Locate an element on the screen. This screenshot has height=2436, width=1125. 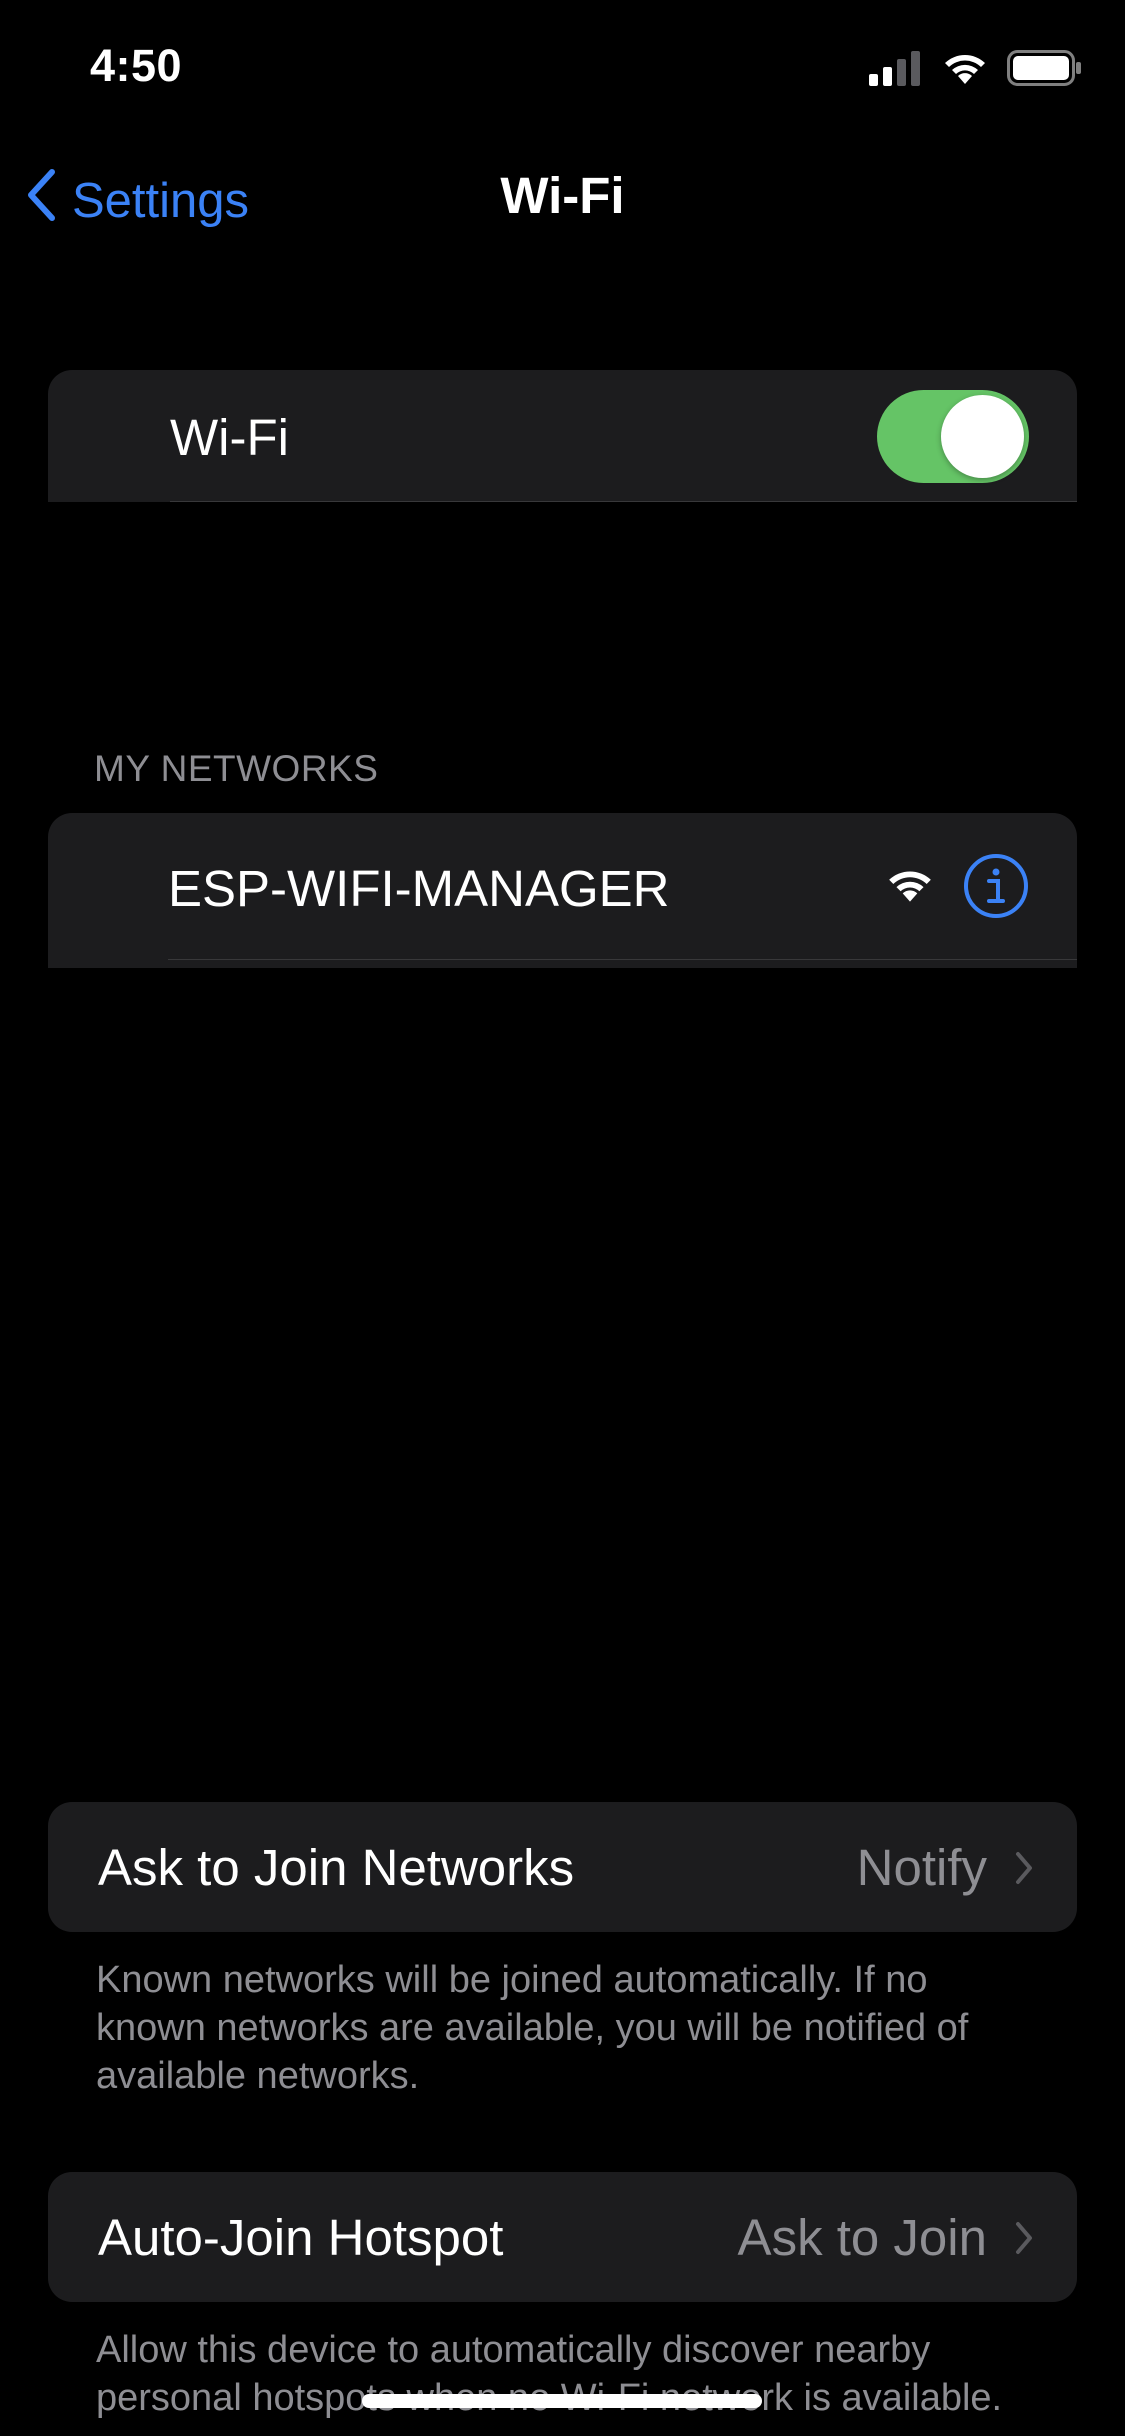
wifi-toggle is located at coordinates (953, 436).